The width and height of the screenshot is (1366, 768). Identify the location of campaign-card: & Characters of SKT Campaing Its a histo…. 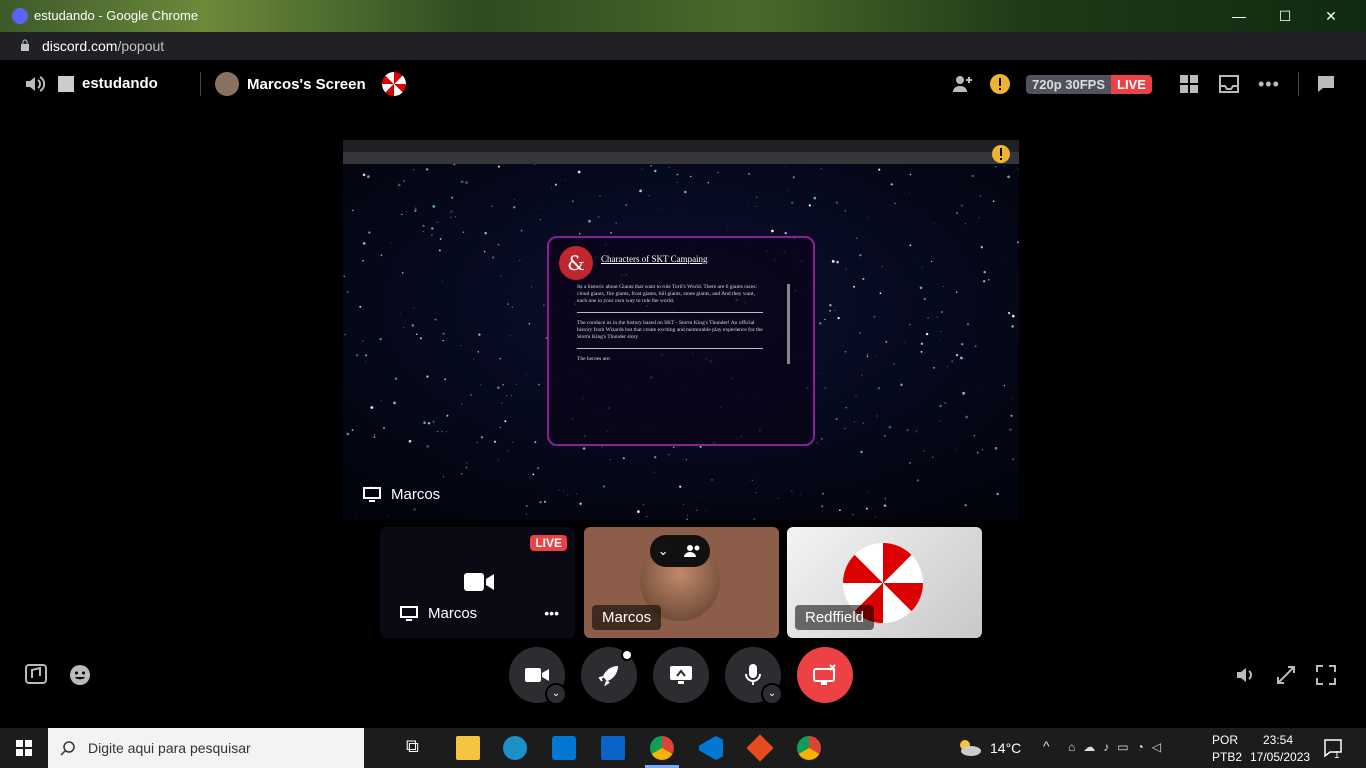
(681, 341).